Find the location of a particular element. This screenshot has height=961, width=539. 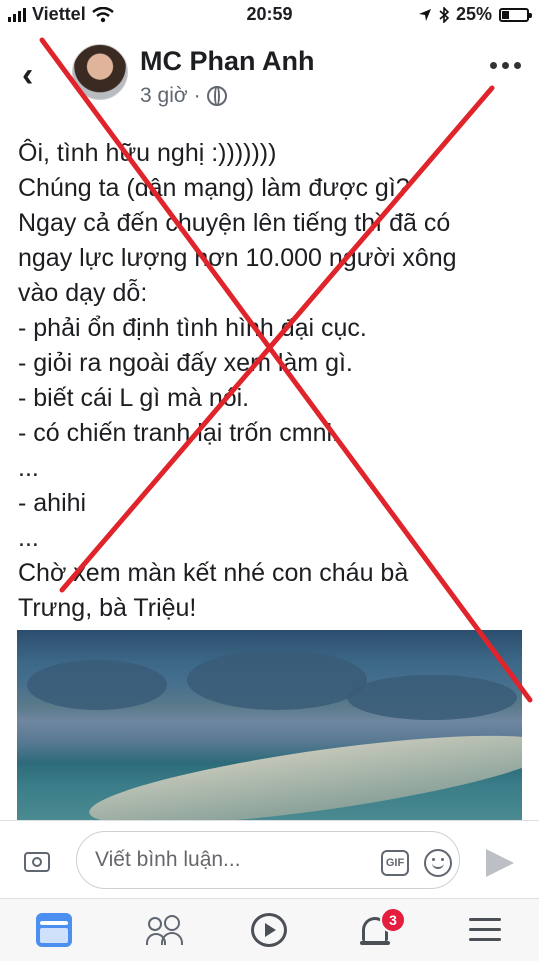

post-text-line: Ôi, tình hữu nghị :))))))) is located at coordinates (147, 153).